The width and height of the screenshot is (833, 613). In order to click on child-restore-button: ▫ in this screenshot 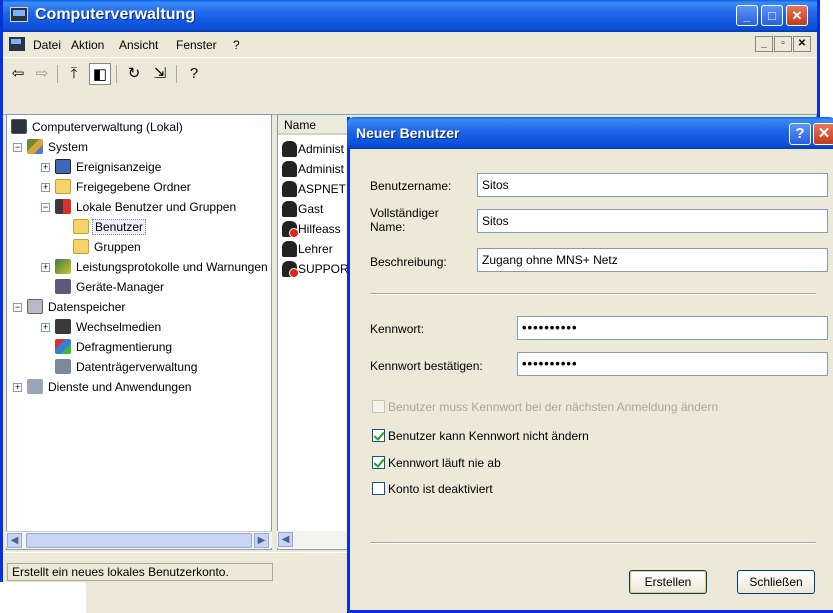, I will do `click(783, 44)`.